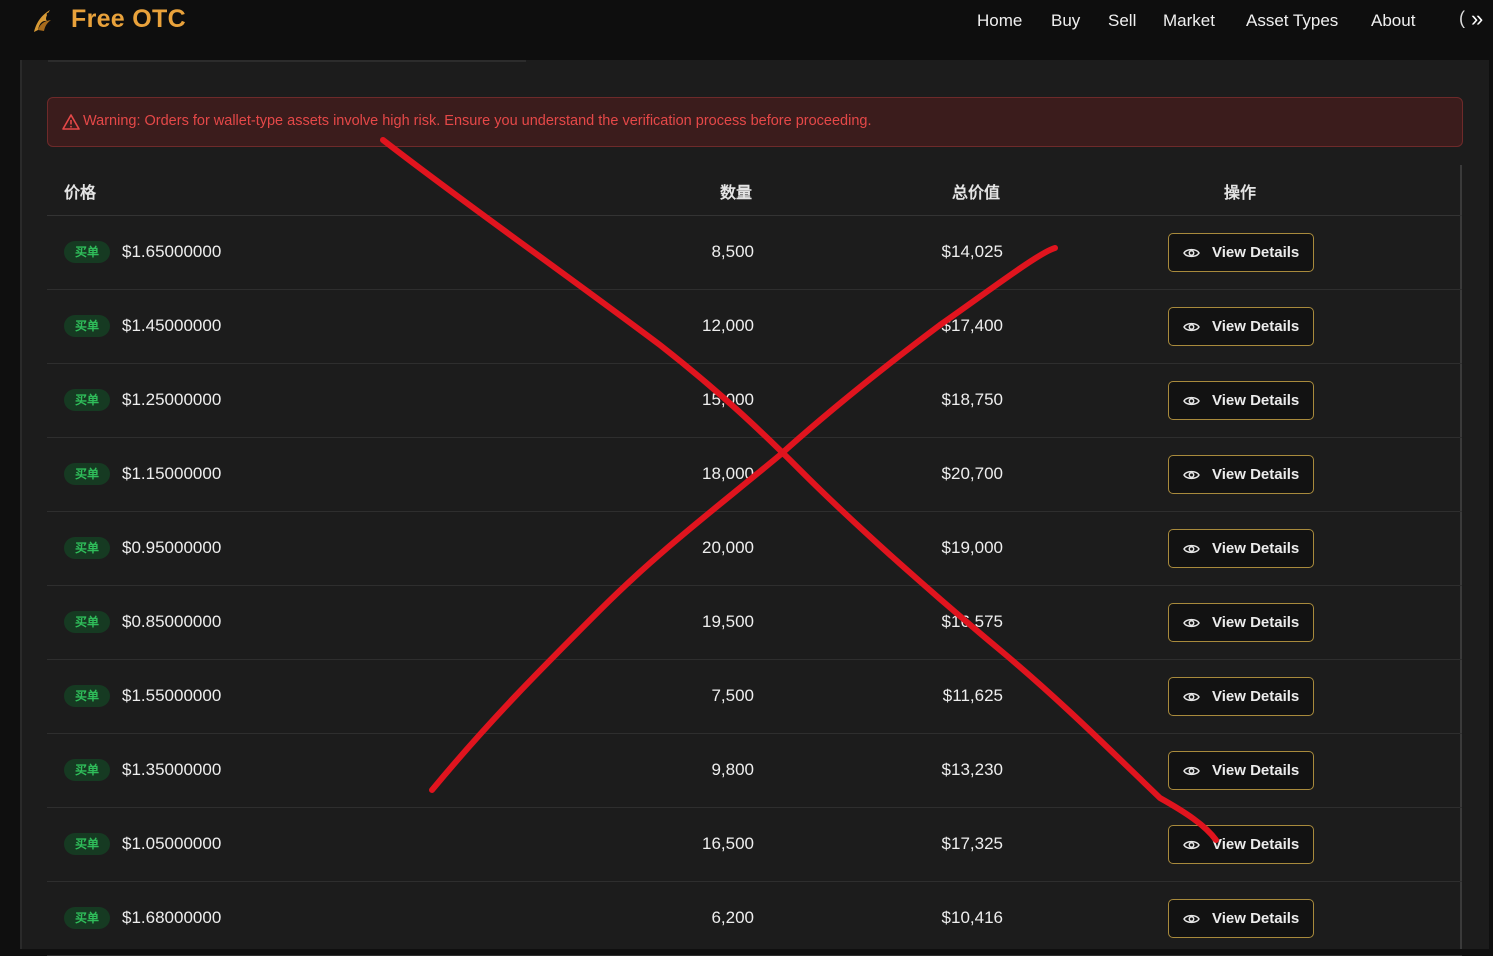 The image size is (1493, 956). Describe the element at coordinates (172, 695) in the screenshot. I see `price-cell: $1.55000000` at that location.